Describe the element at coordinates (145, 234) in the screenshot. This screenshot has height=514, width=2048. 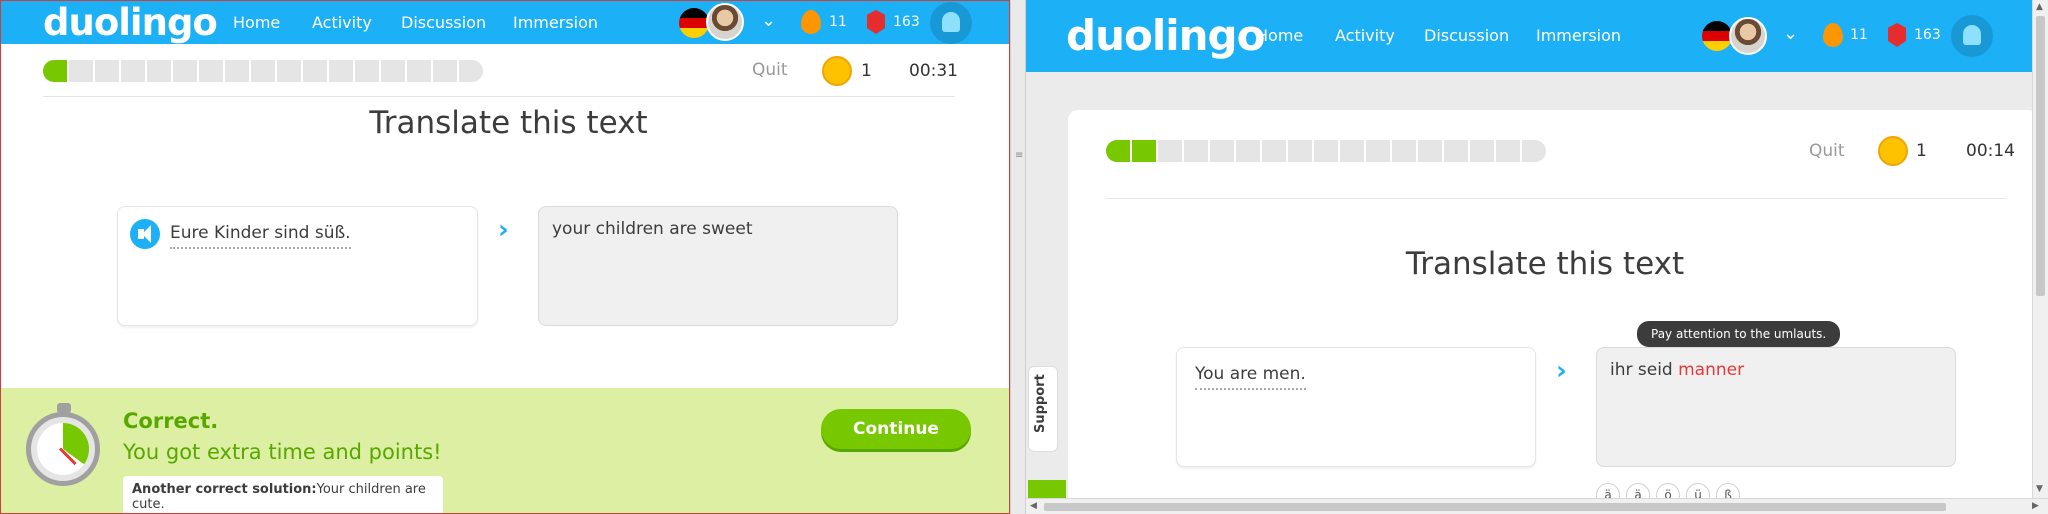
I see `speaker-icon` at that location.